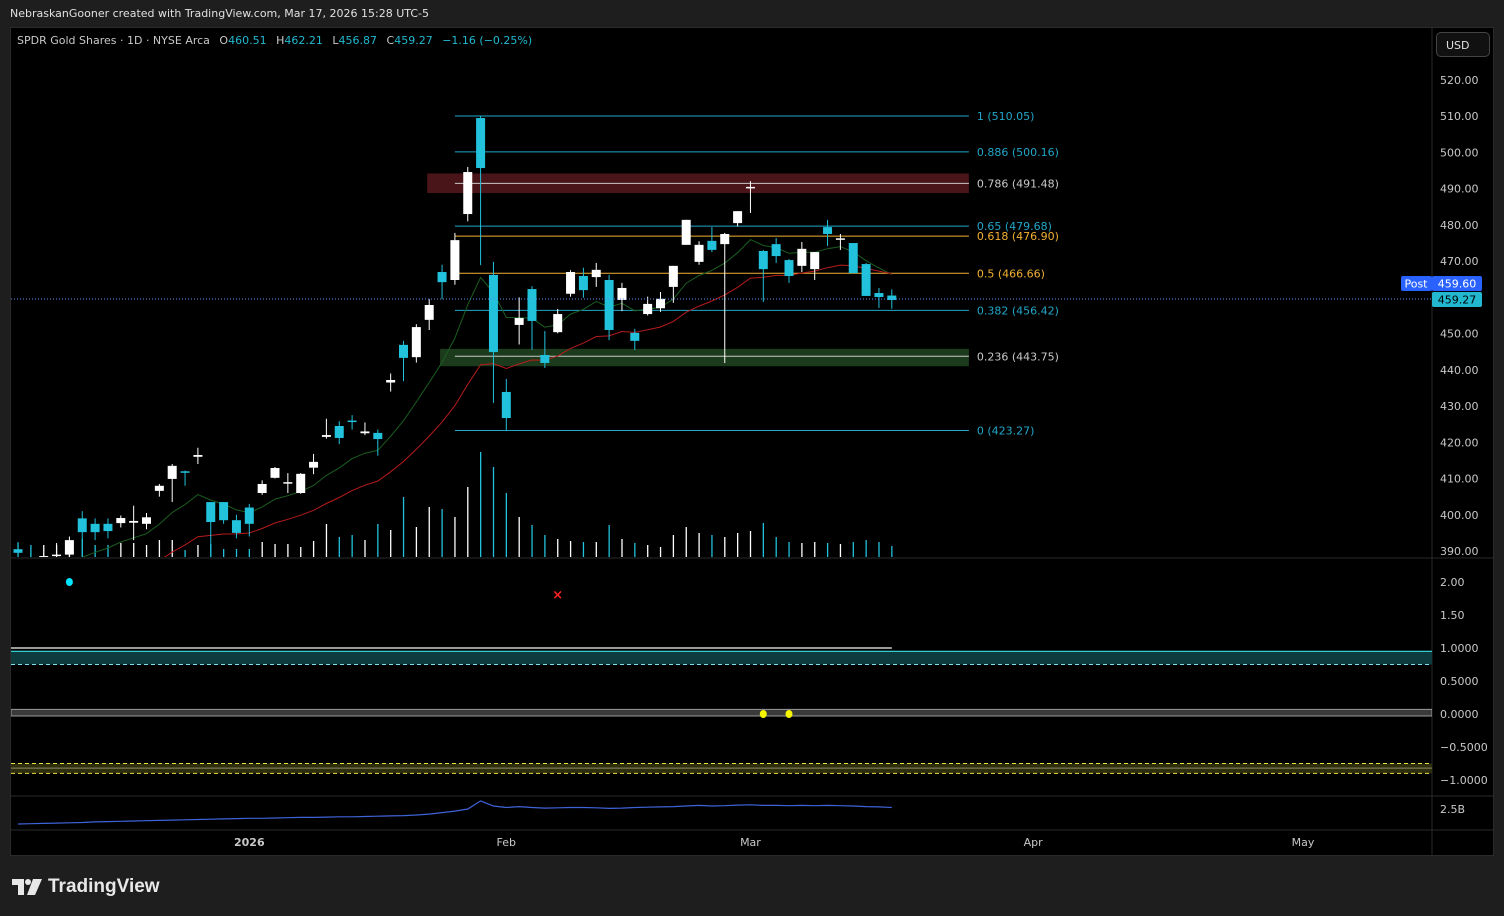 This screenshot has height=916, width=1504. I want to click on indicator-axis: 2.00 1.50 1.0000 0.5000 0.0000 −0.5000 −1.0000, so click(1464, 681).